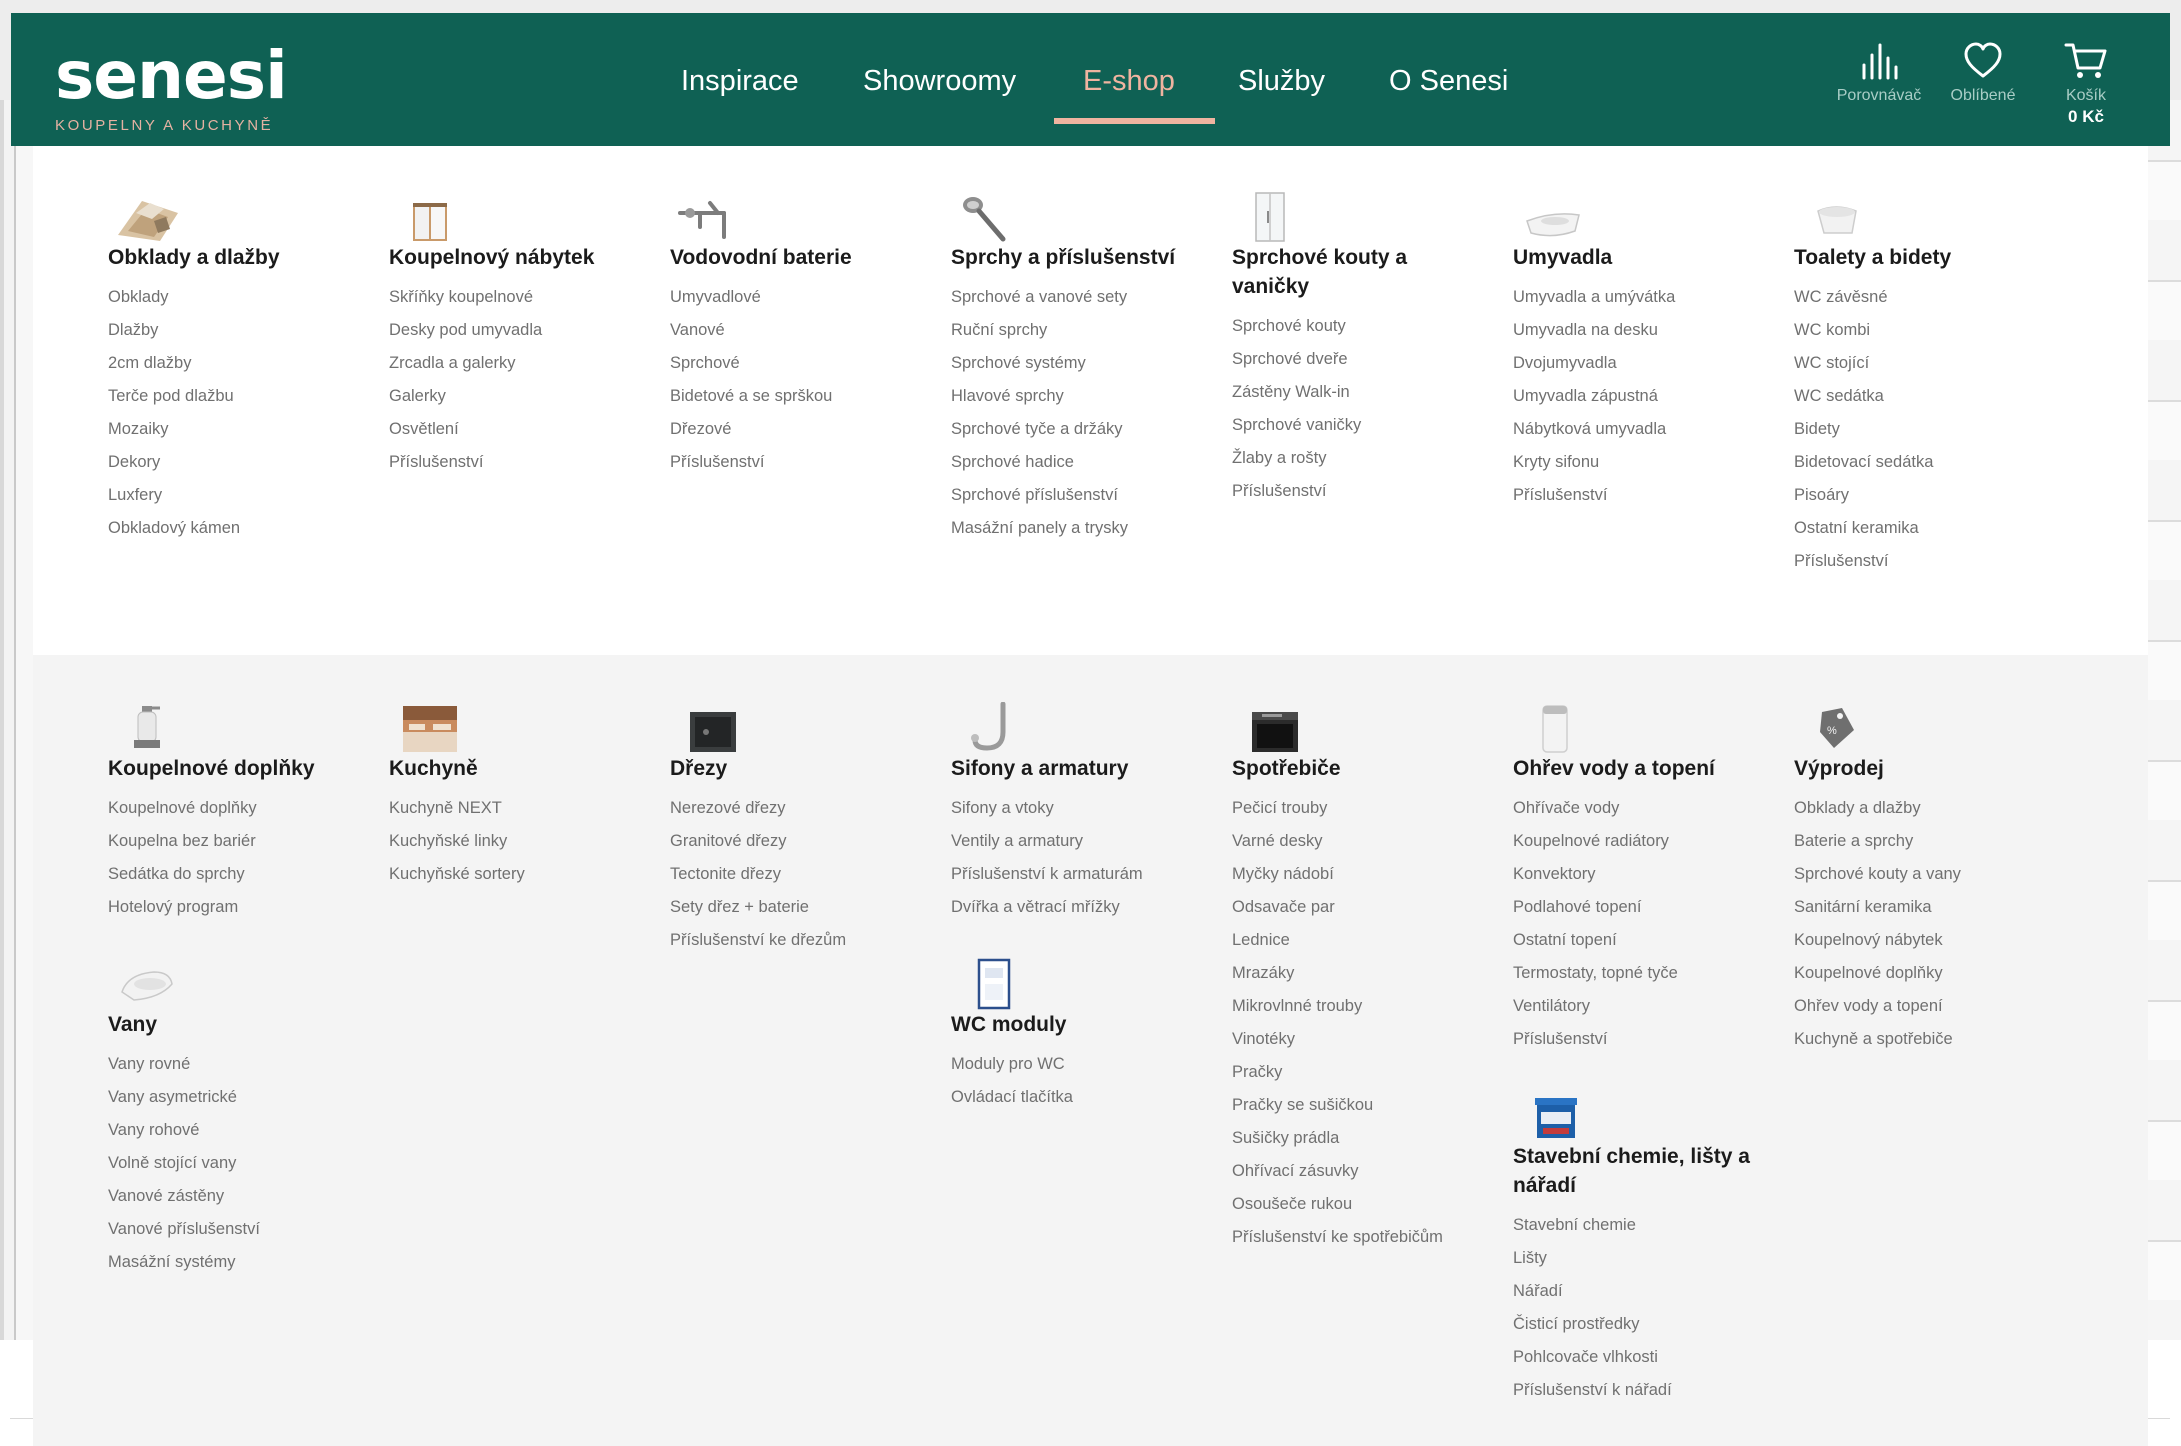 The width and height of the screenshot is (2181, 1446). Describe the element at coordinates (1921, 1006) in the screenshot. I see `subcategory-link: Ohřev vody a topení` at that location.